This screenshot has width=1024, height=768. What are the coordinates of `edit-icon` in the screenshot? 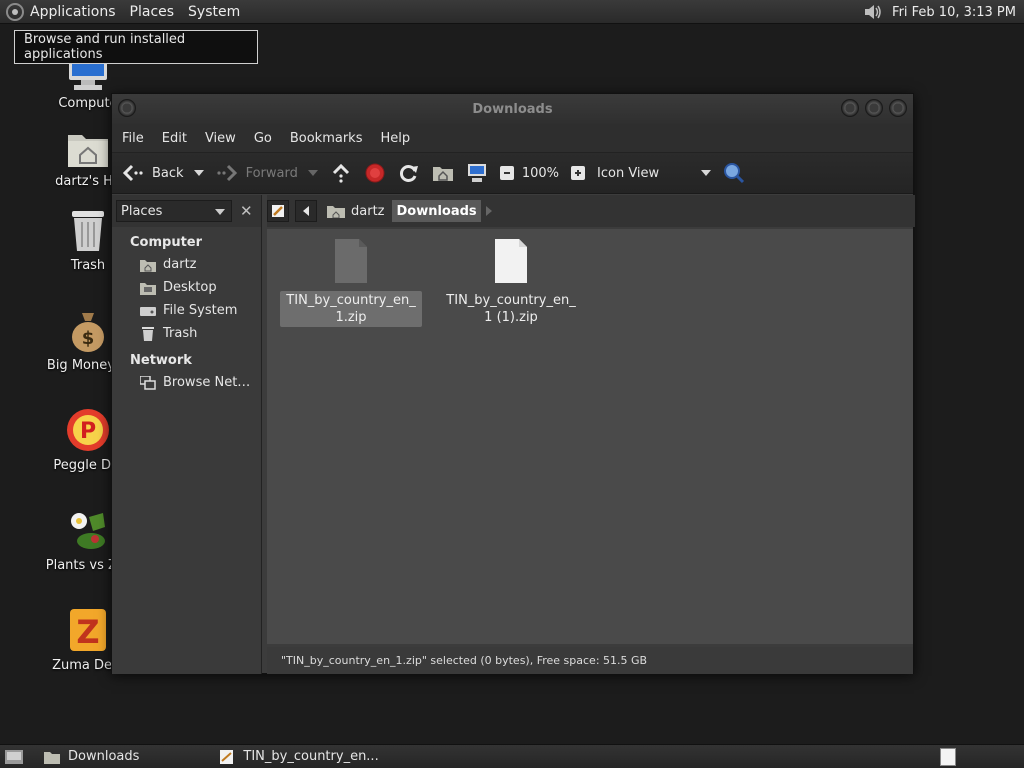 It's located at (278, 211).